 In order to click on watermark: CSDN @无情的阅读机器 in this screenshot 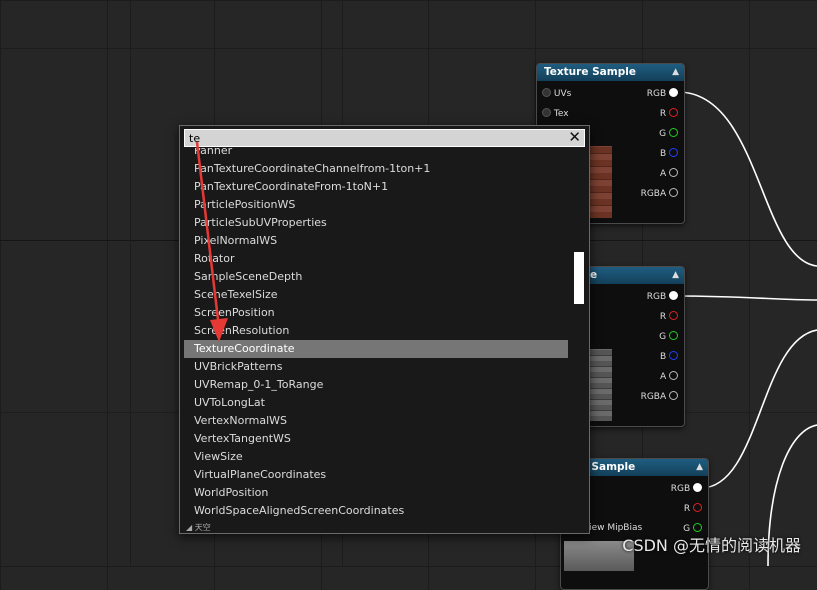, I will do `click(711, 545)`.